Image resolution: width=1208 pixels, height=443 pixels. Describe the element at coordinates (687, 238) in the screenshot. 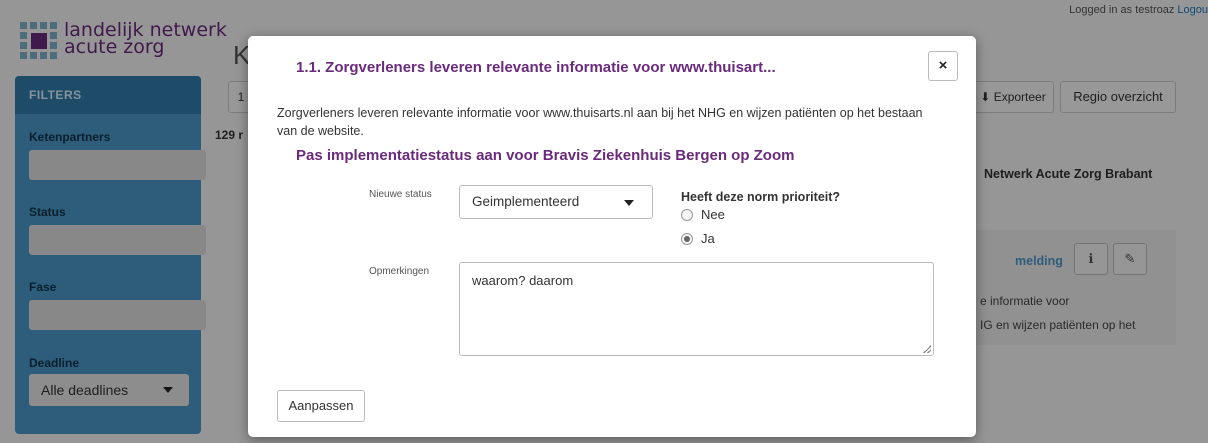

I see `radio-yes` at that location.